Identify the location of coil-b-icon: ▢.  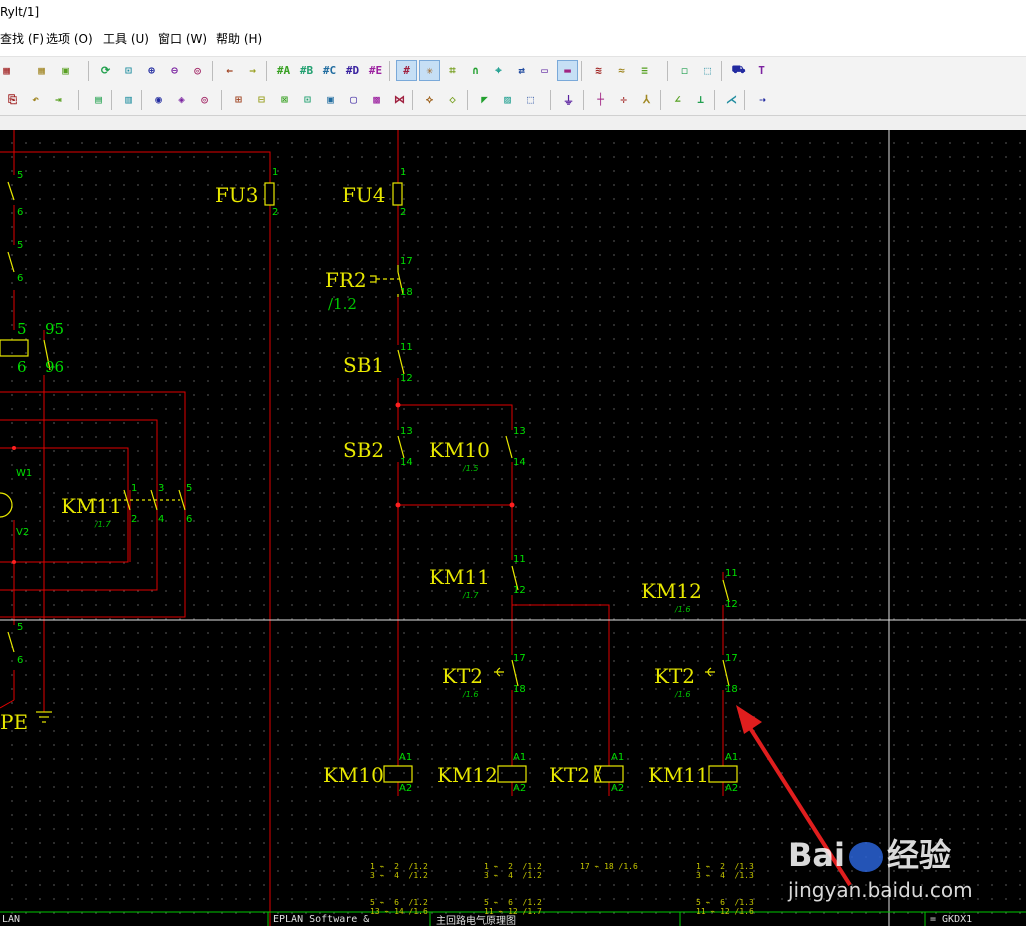
(353, 99).